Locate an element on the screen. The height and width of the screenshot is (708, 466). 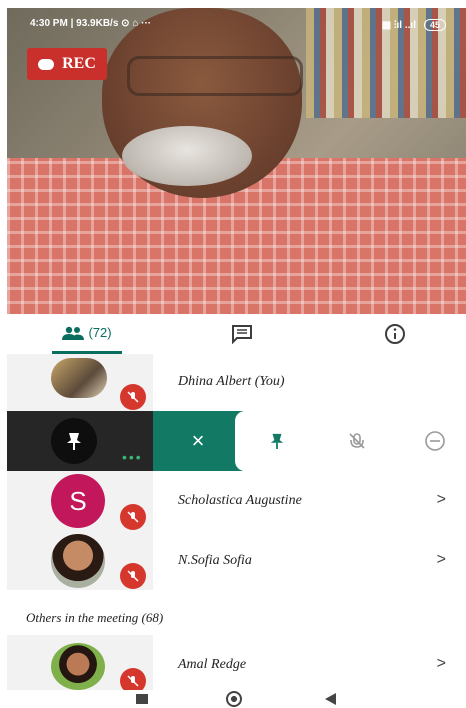
home-icon is located at coordinates (234, 699).